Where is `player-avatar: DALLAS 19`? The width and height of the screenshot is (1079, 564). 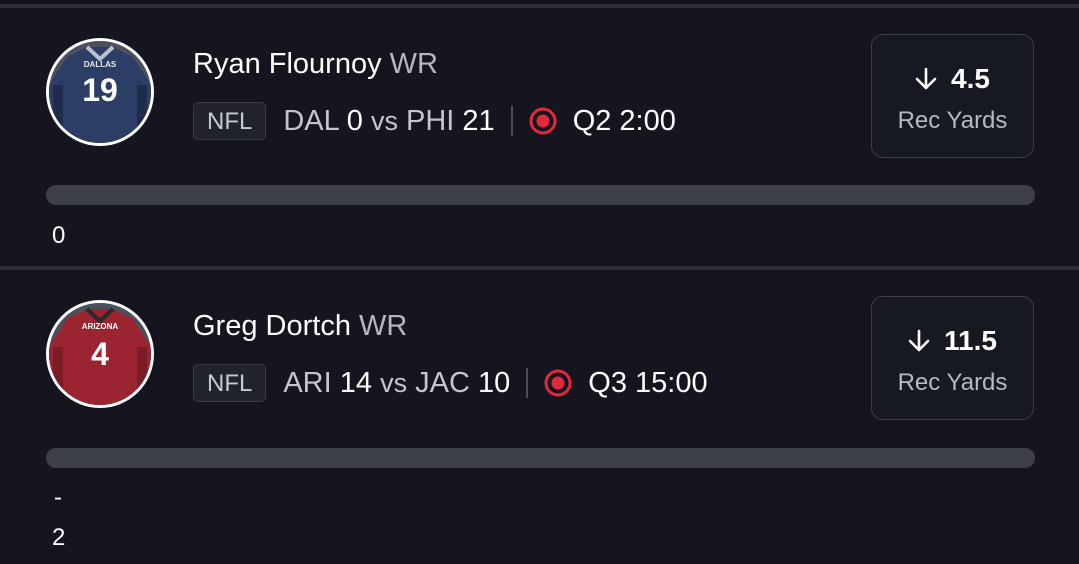 player-avatar: DALLAS 19 is located at coordinates (100, 92).